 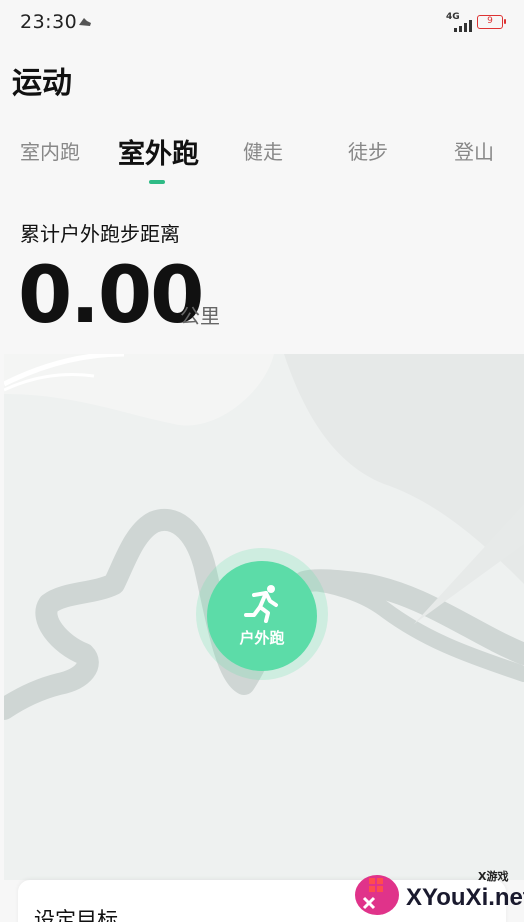 I want to click on start-button-label: 户外跑, so click(x=262, y=638).